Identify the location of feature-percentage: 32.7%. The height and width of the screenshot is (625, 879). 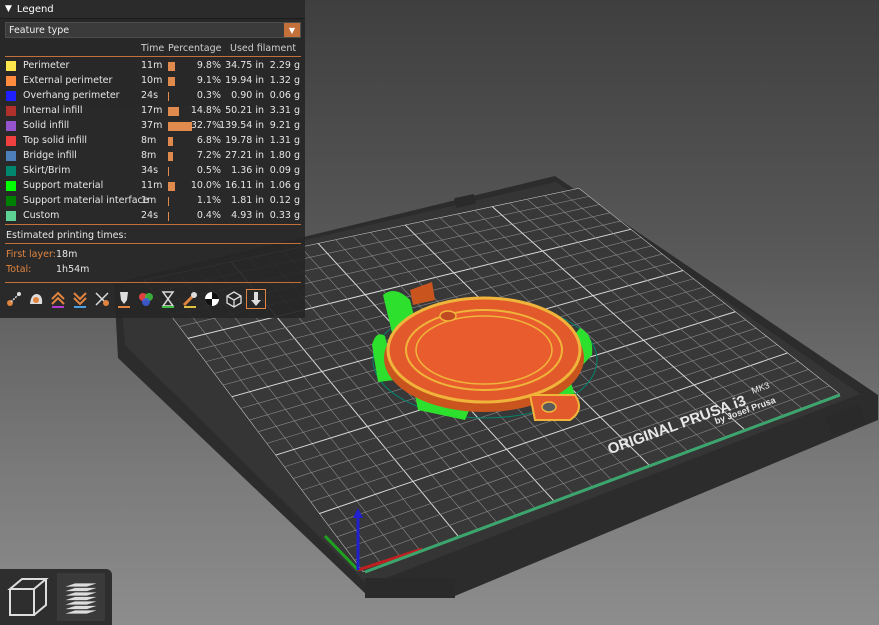
(205, 125).